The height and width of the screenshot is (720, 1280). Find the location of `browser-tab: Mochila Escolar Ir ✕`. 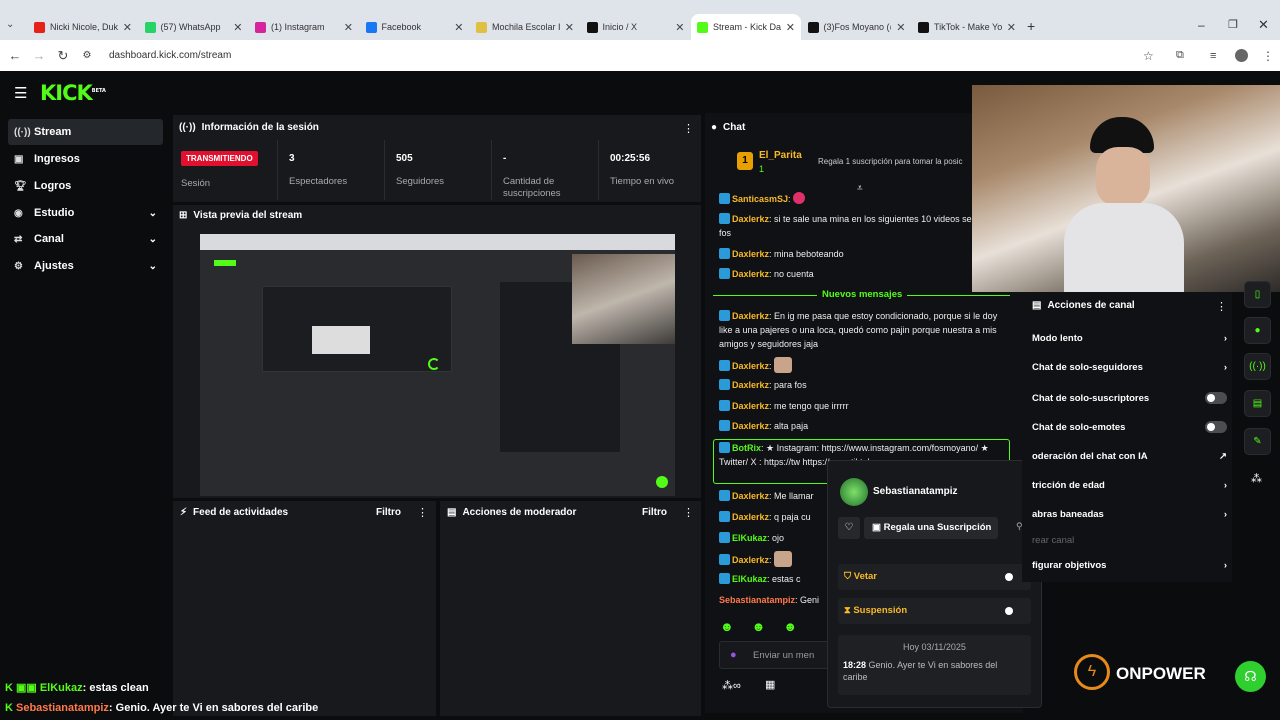

browser-tab: Mochila Escolar Ir ✕ is located at coordinates (525, 27).